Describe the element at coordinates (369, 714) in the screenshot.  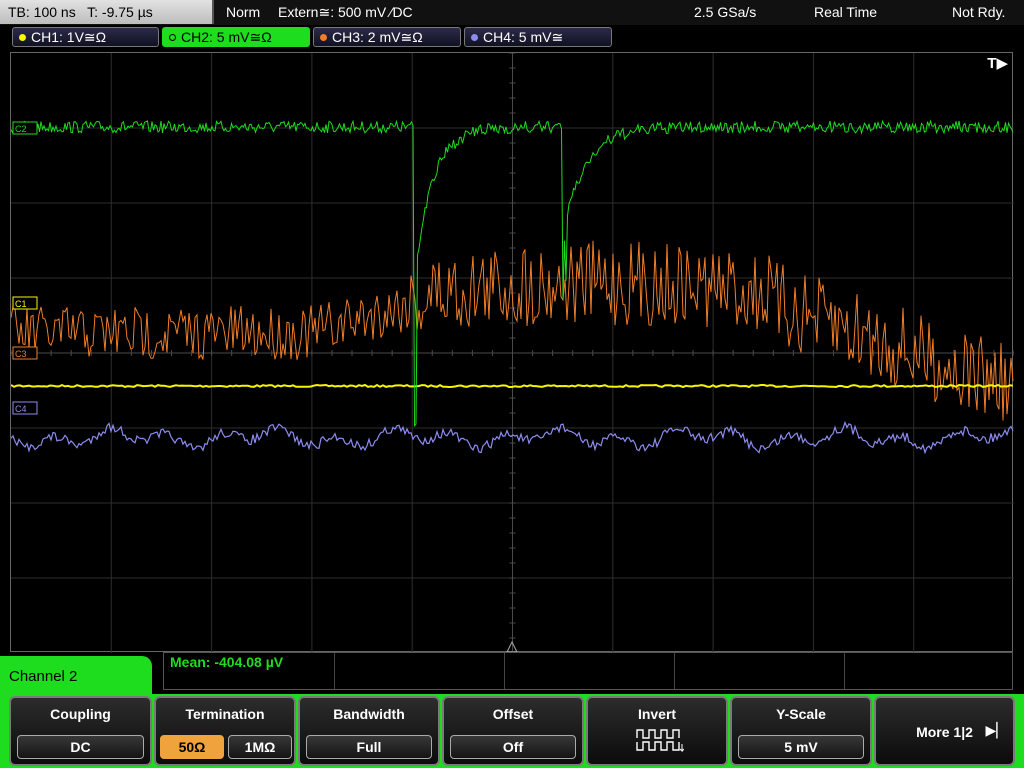
I see `bandwidth-title: Bandwidth` at that location.